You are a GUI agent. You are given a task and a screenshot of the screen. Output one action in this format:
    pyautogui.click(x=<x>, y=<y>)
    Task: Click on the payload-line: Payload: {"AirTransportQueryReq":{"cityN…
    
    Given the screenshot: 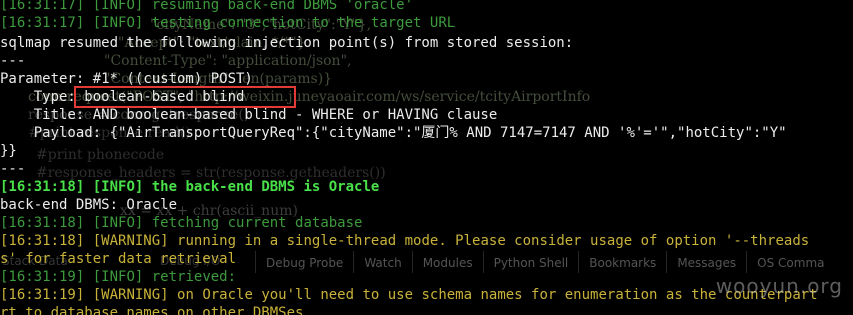 What is the action you would take?
    pyautogui.click(x=393, y=133)
    